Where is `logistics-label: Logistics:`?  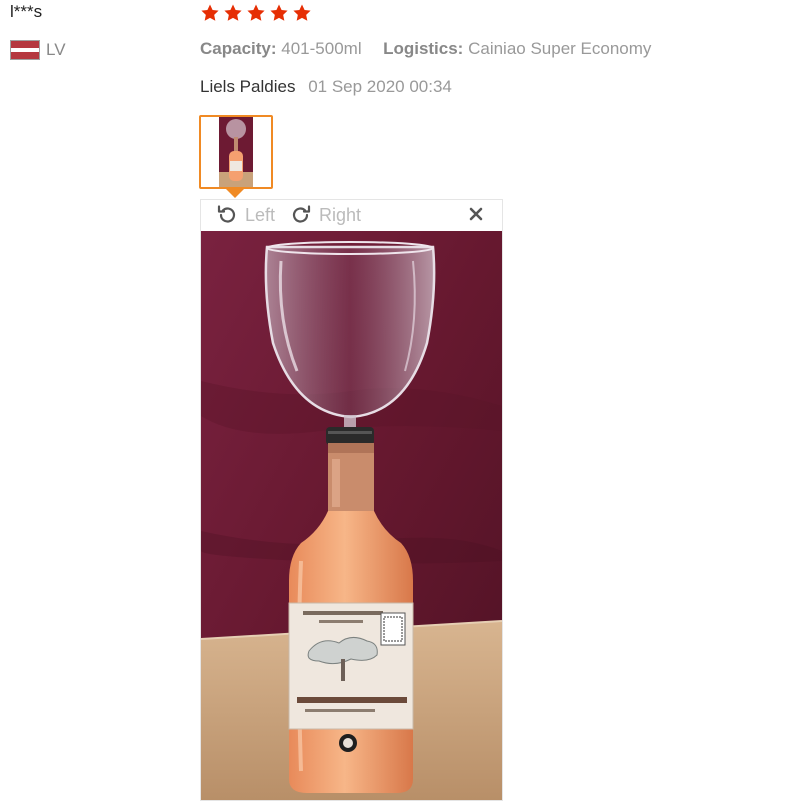 logistics-label: Logistics: is located at coordinates (423, 48).